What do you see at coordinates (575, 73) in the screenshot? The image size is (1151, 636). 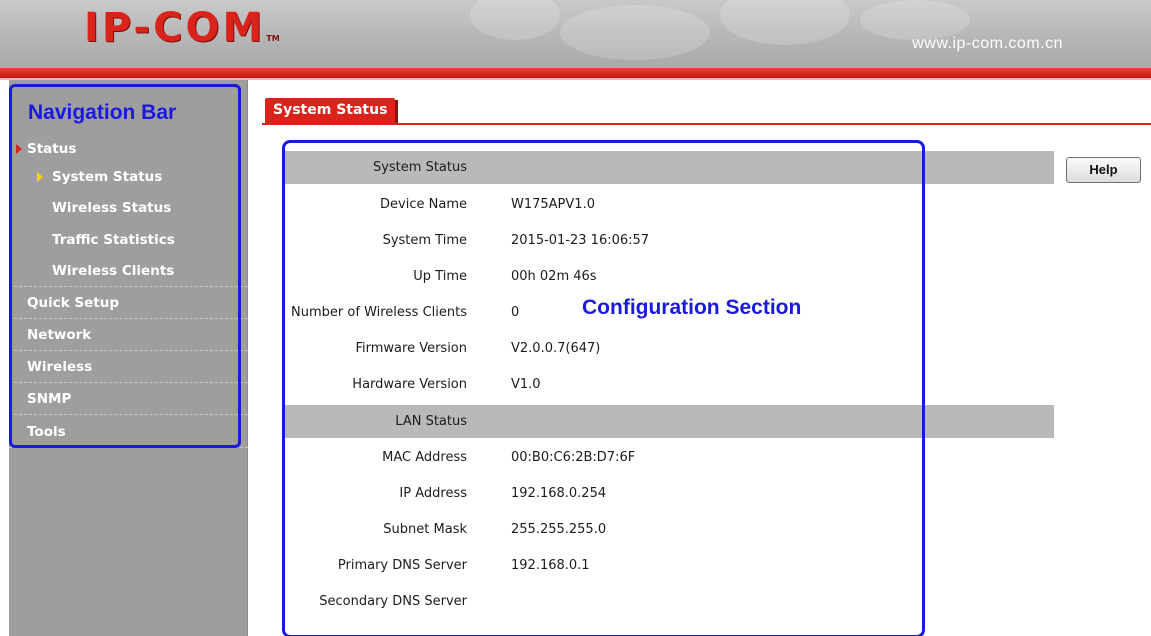 I see `header-red-band` at bounding box center [575, 73].